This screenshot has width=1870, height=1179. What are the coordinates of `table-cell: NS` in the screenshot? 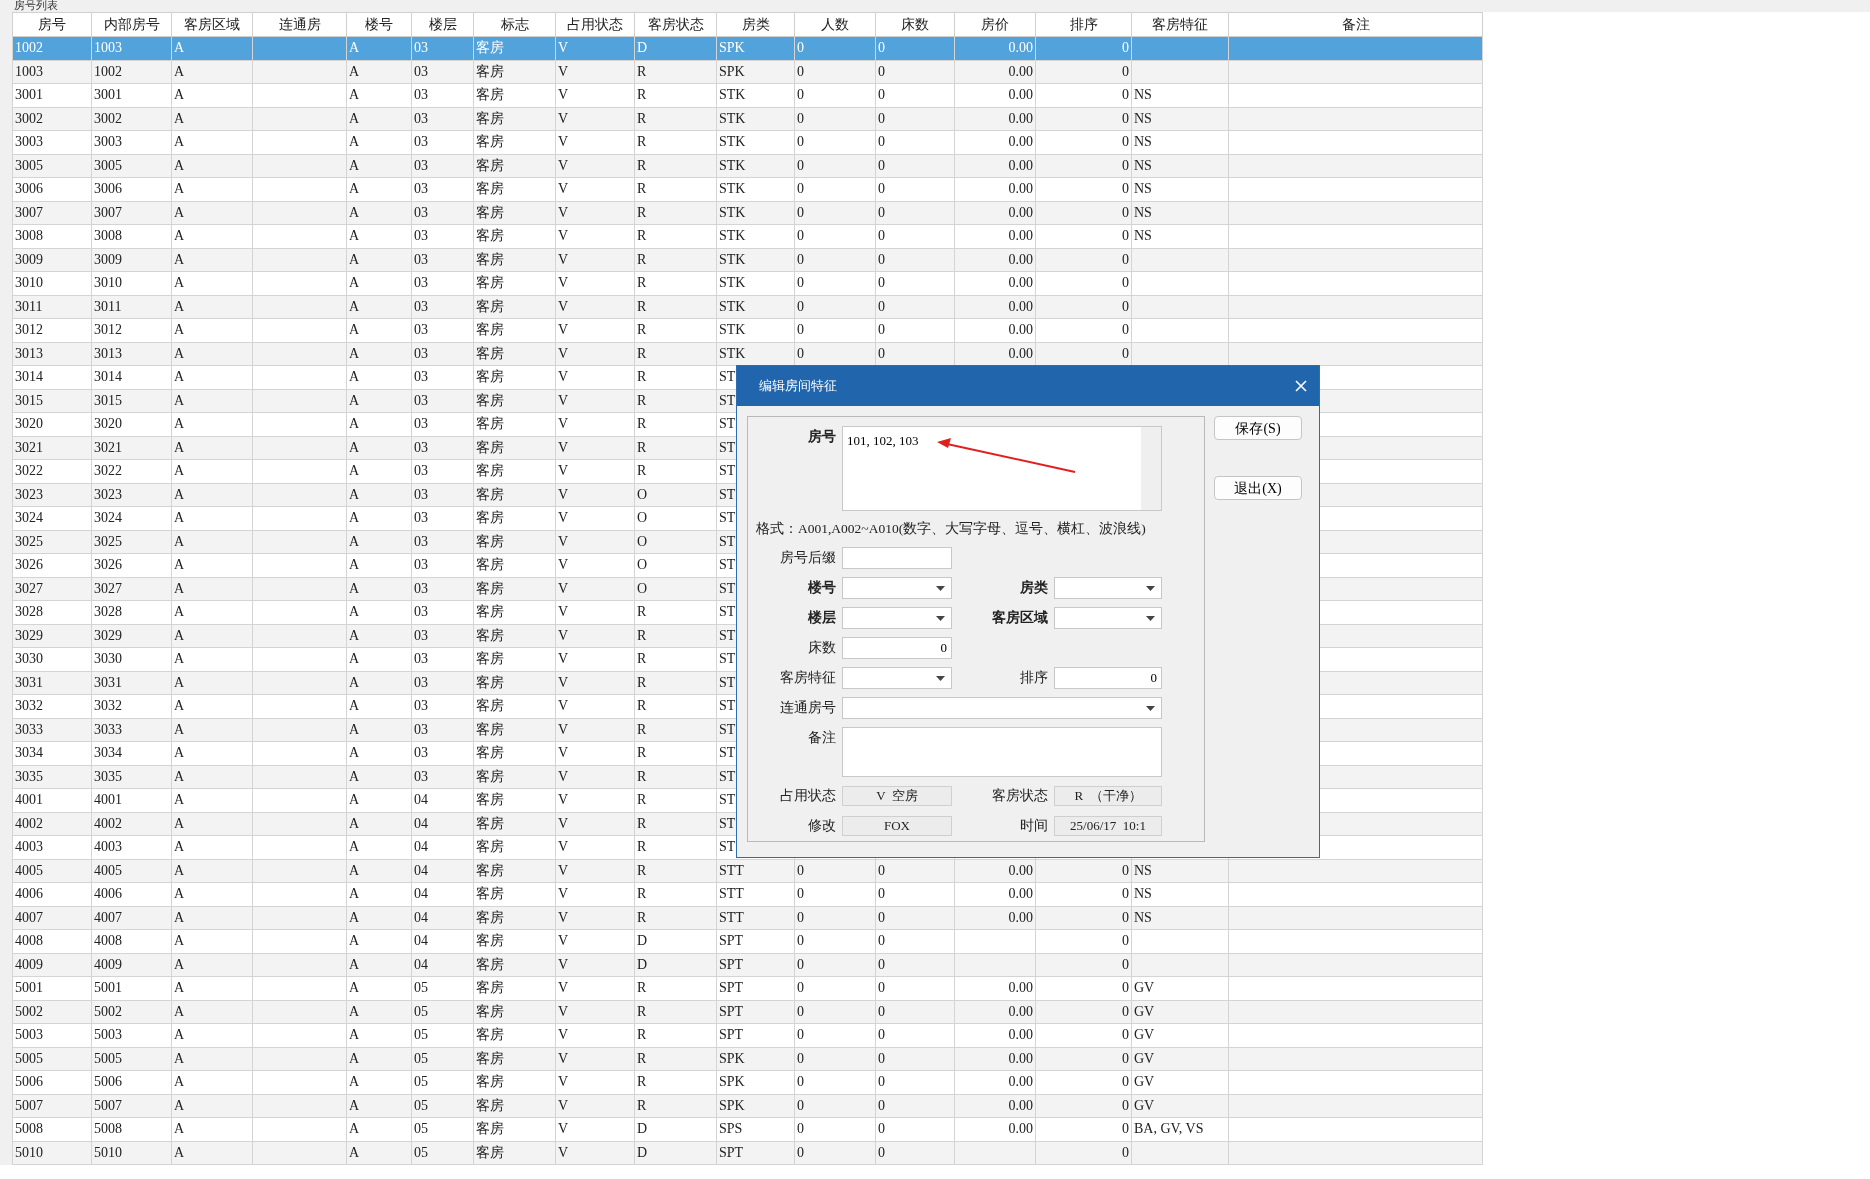 It's located at (1180, 236).